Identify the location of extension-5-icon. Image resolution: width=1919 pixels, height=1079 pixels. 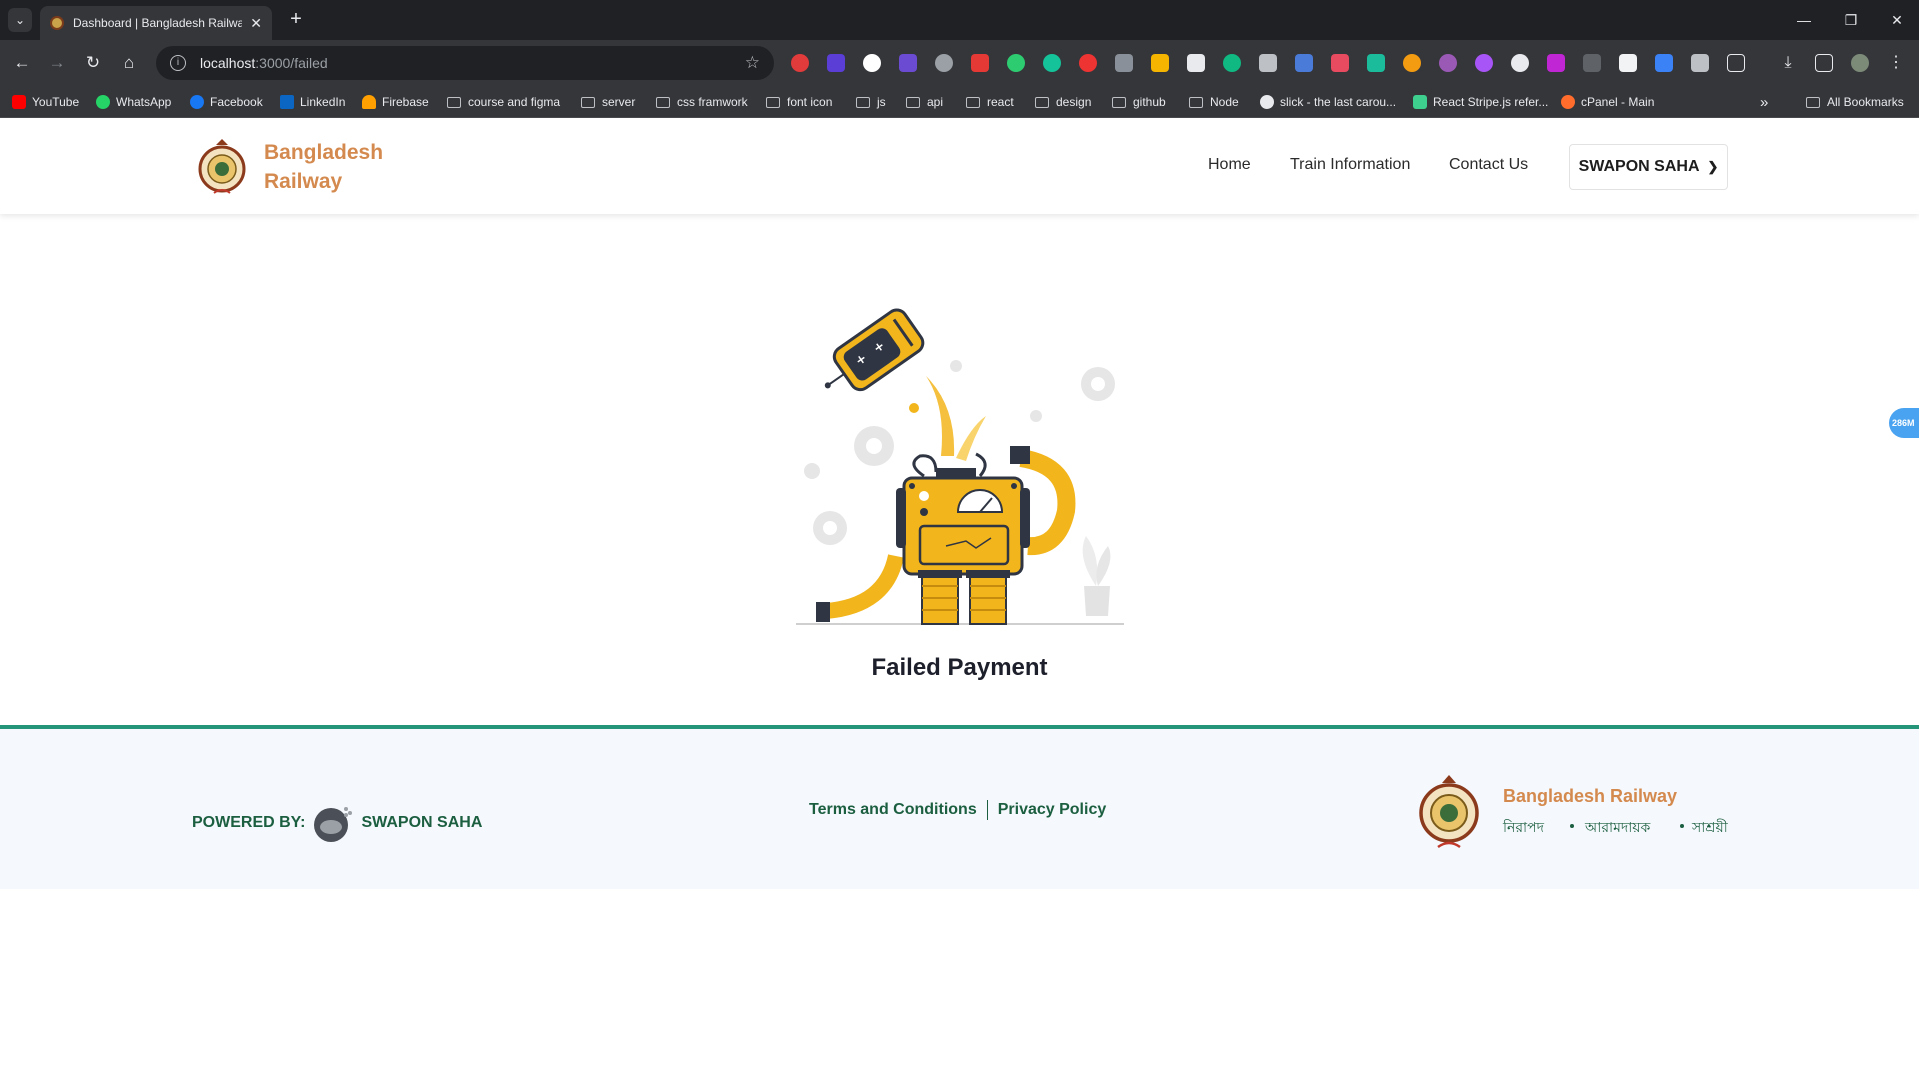
(944, 63).